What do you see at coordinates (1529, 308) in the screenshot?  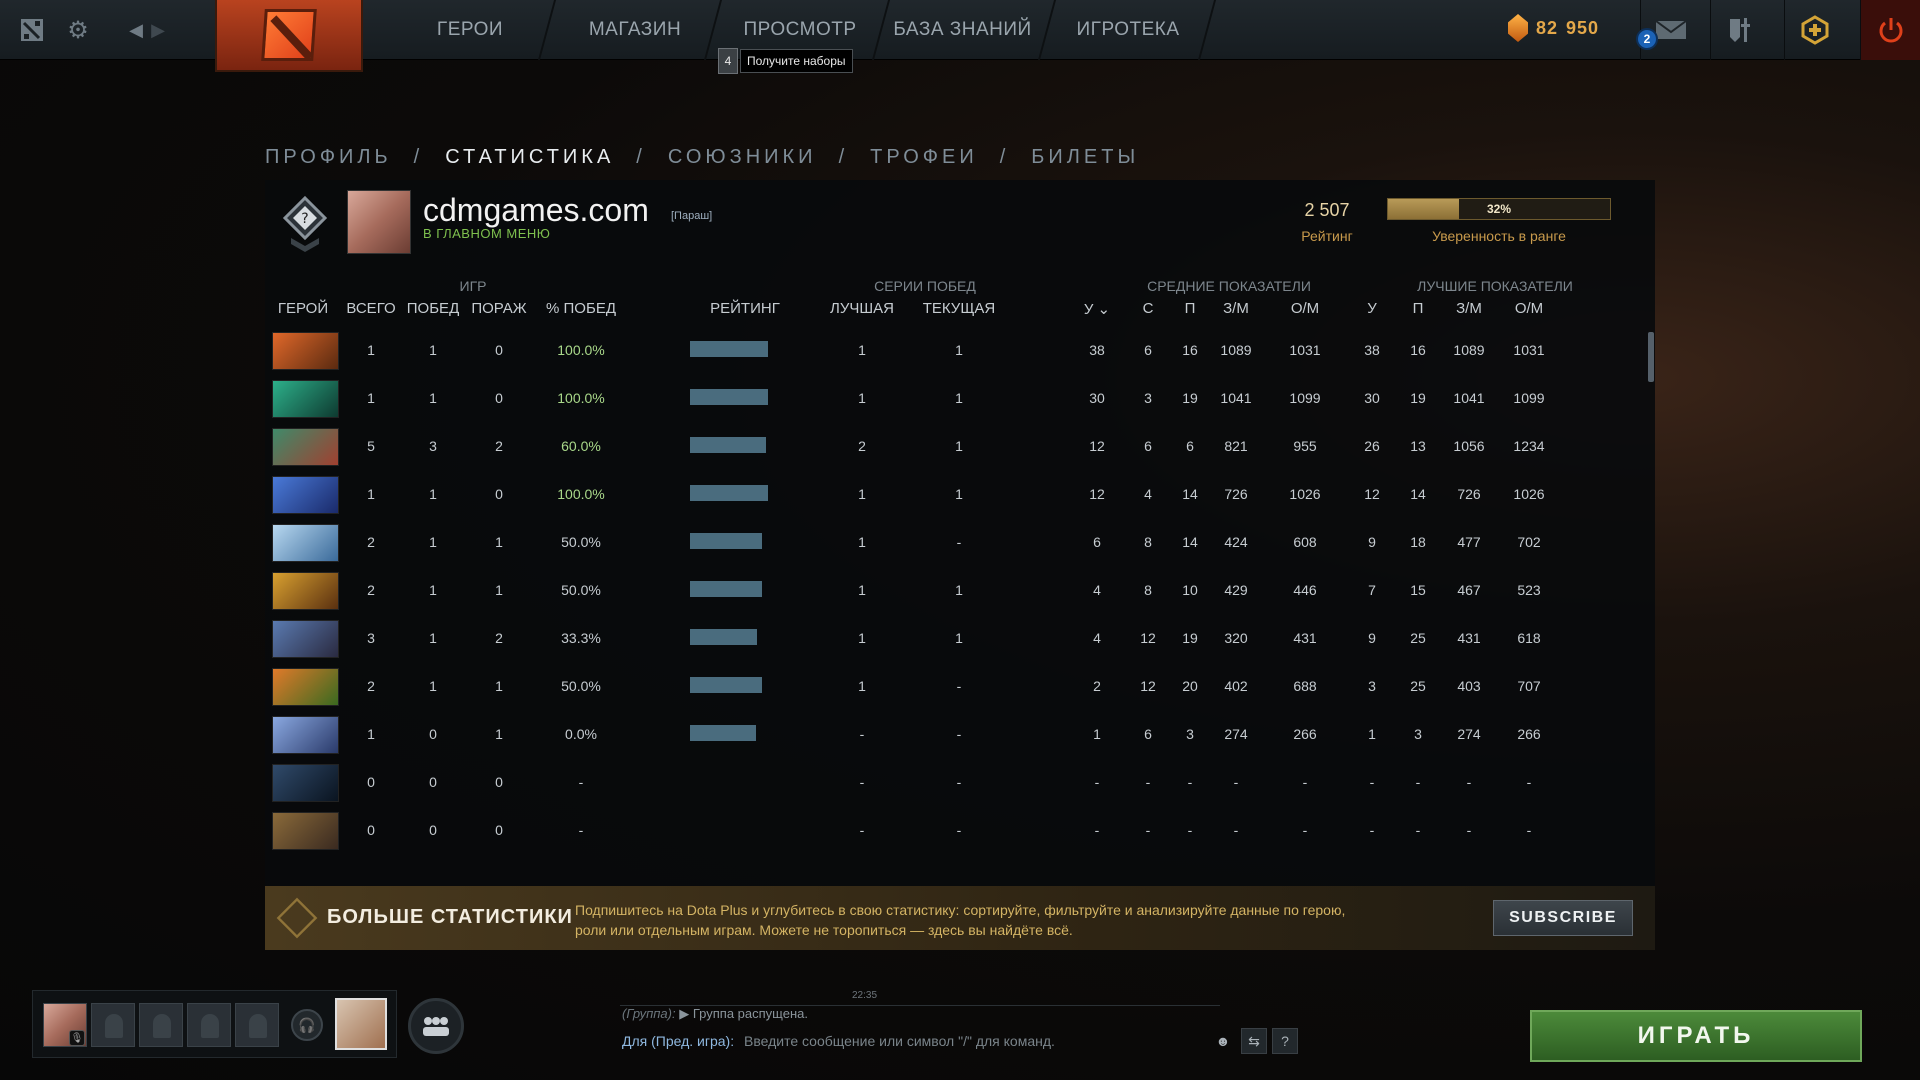 I see `header-col-best-xpm: О/М` at bounding box center [1529, 308].